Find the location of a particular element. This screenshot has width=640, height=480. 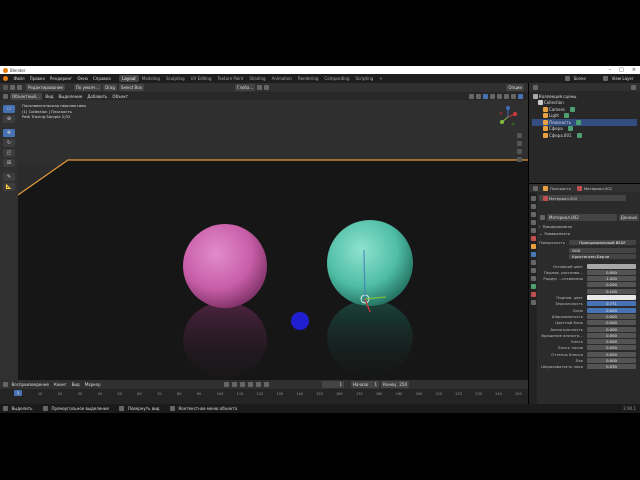

blender-menu-icon is located at coordinates (5, 78).